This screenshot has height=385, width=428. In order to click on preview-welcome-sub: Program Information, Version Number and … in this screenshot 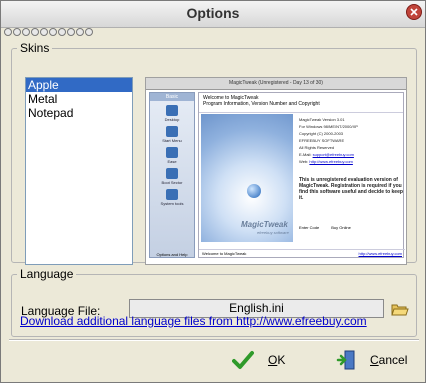, I will do `click(261, 104)`.